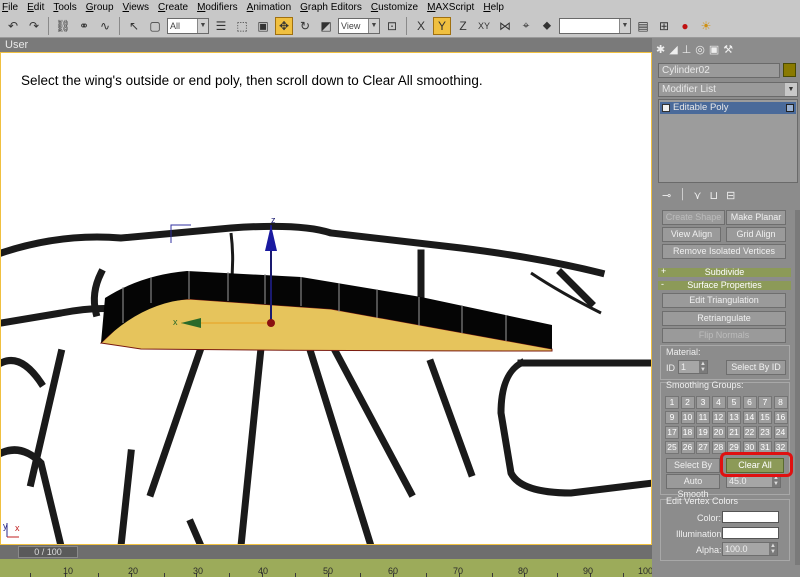 Image resolution: width=800 pixels, height=577 pixels. Describe the element at coordinates (687, 417) in the screenshot. I see `smoothing-group-10-button: 10` at that location.